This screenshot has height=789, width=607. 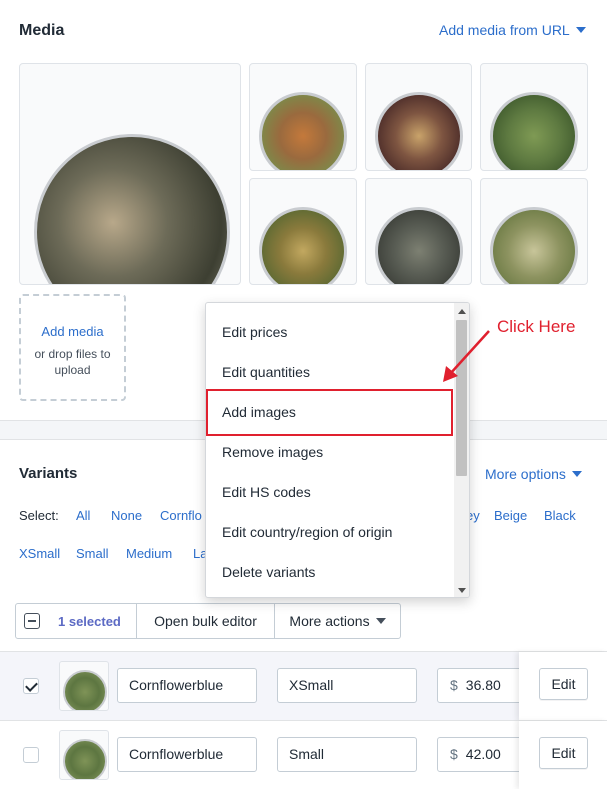 I want to click on menu-item-remove-images: Remove images, so click(x=272, y=452).